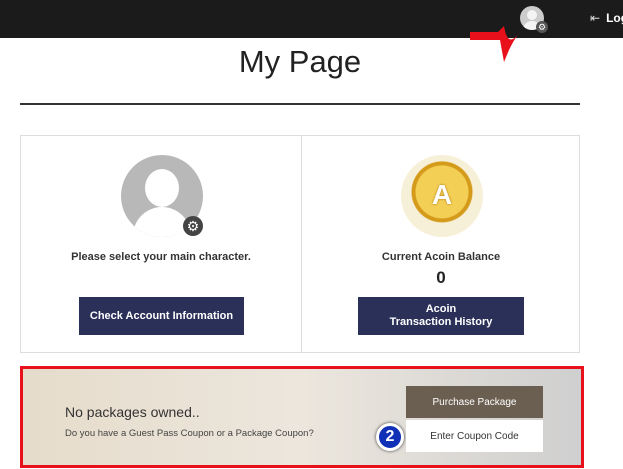  What do you see at coordinates (132, 412) in the screenshot?
I see `package-status: No packages owned..` at bounding box center [132, 412].